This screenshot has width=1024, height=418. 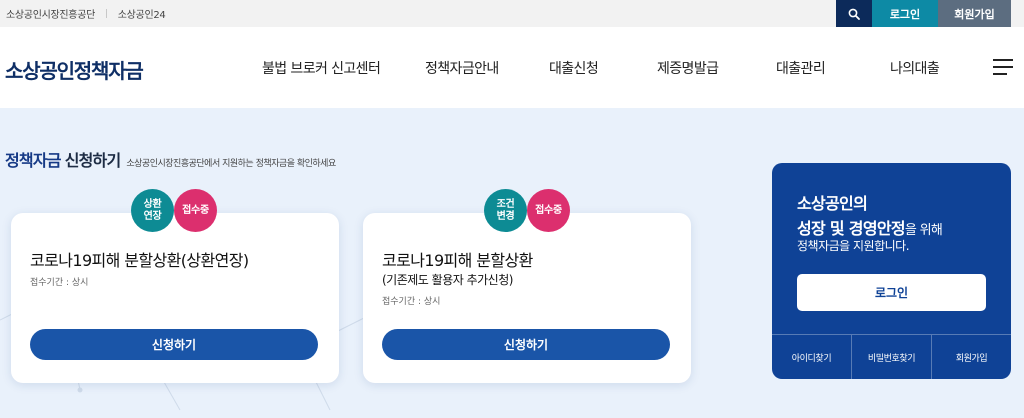 What do you see at coordinates (923, 230) in the screenshot?
I see `panel-heading-suffix: 을 위해` at bounding box center [923, 230].